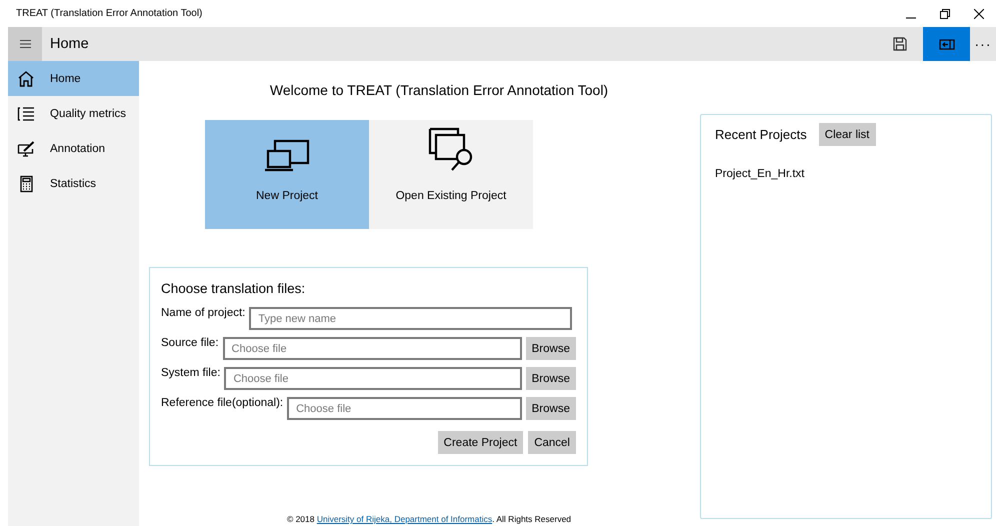  I want to click on sidebar-item: Quality metrics, so click(73, 113).